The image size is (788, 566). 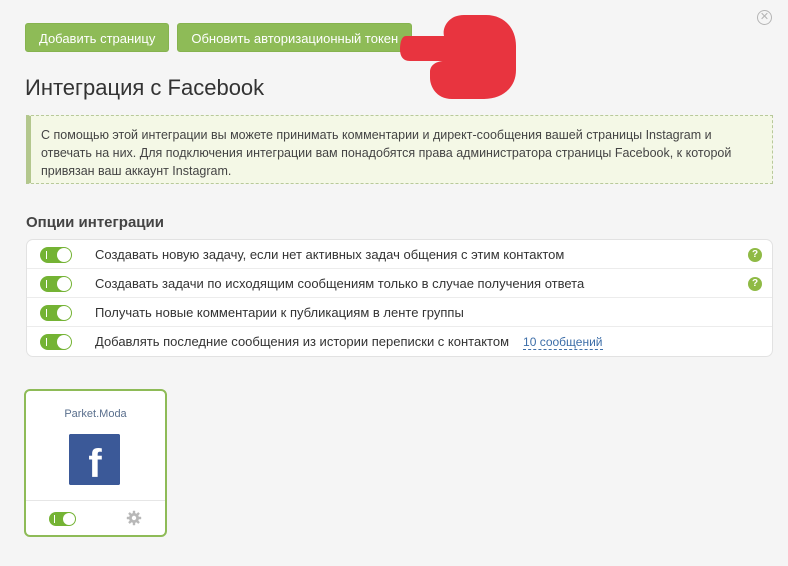 I want to click on facebook-logo-letter: f, so click(x=95, y=463).